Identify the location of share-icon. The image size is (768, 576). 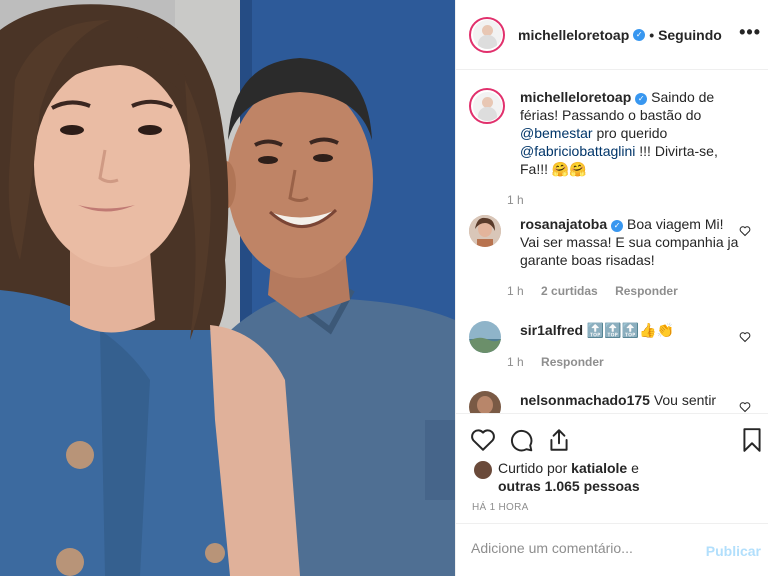
(559, 440).